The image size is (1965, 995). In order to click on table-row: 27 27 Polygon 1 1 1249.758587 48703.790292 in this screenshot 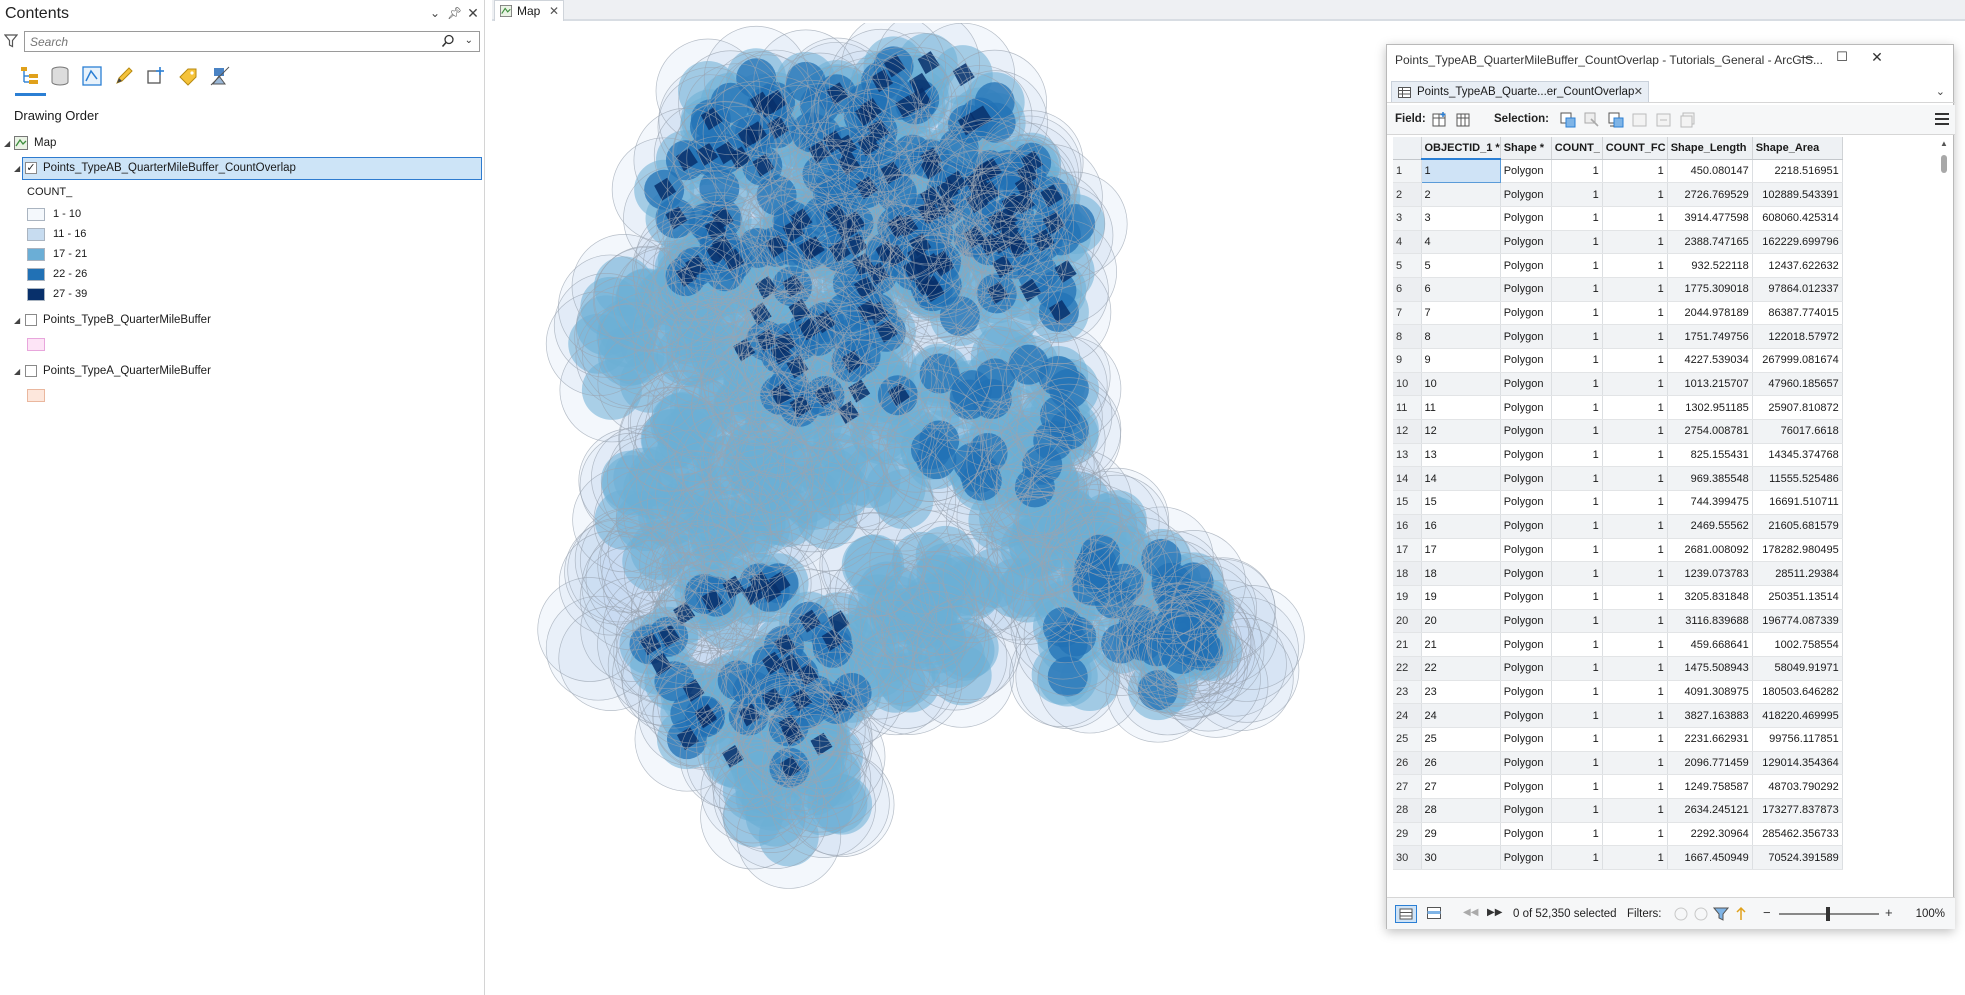, I will do `click(1618, 787)`.